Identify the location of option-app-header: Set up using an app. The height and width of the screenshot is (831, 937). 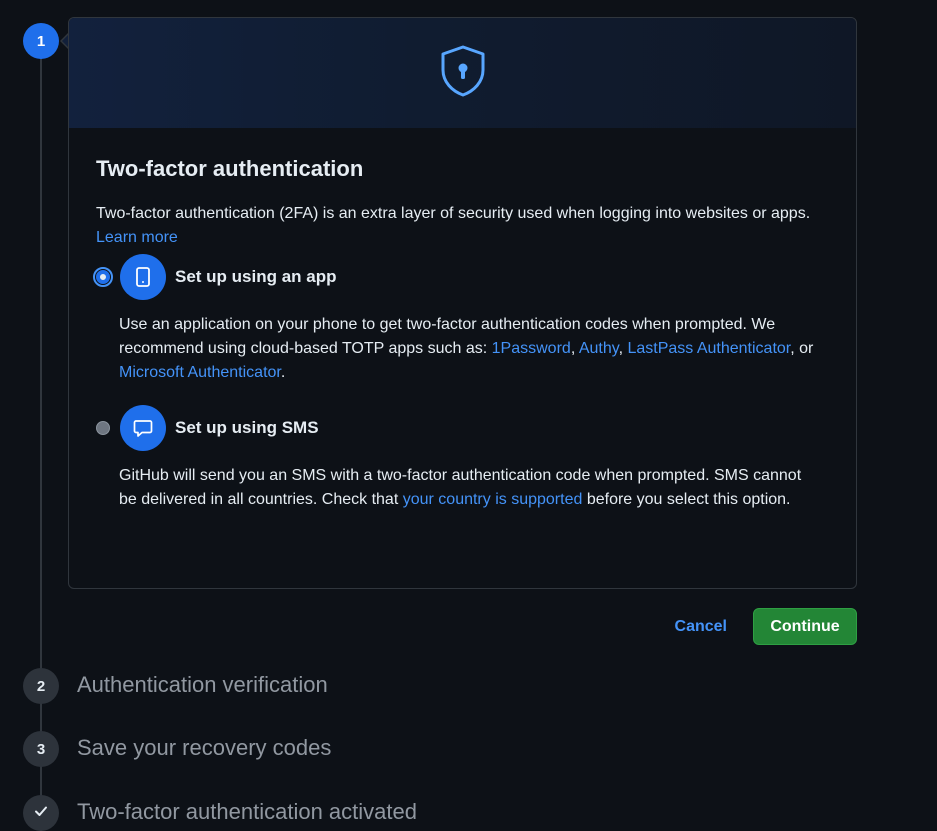
(461, 277).